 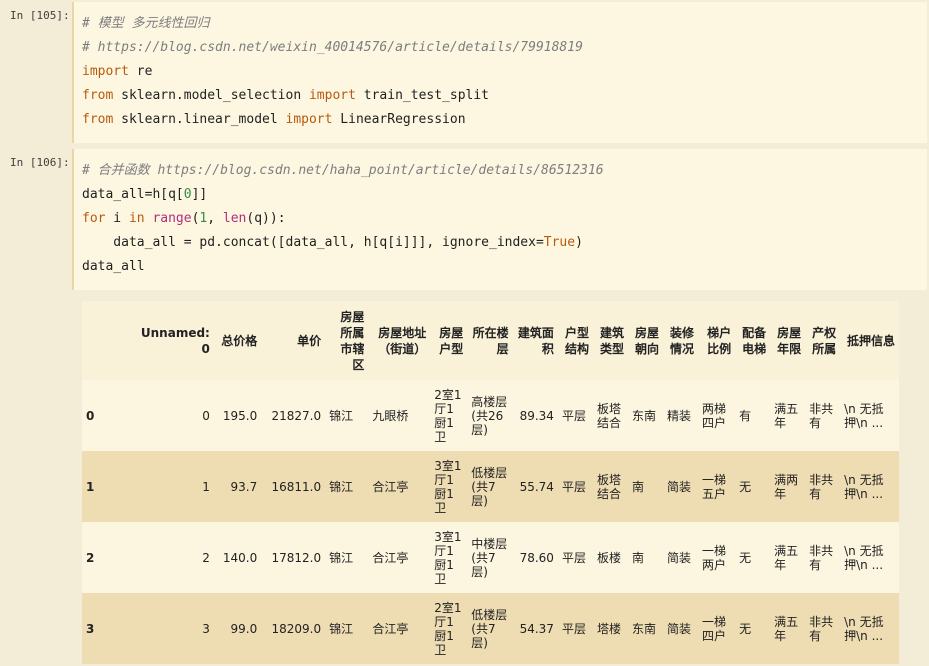 I want to click on code-token: import, so click(x=105, y=71).